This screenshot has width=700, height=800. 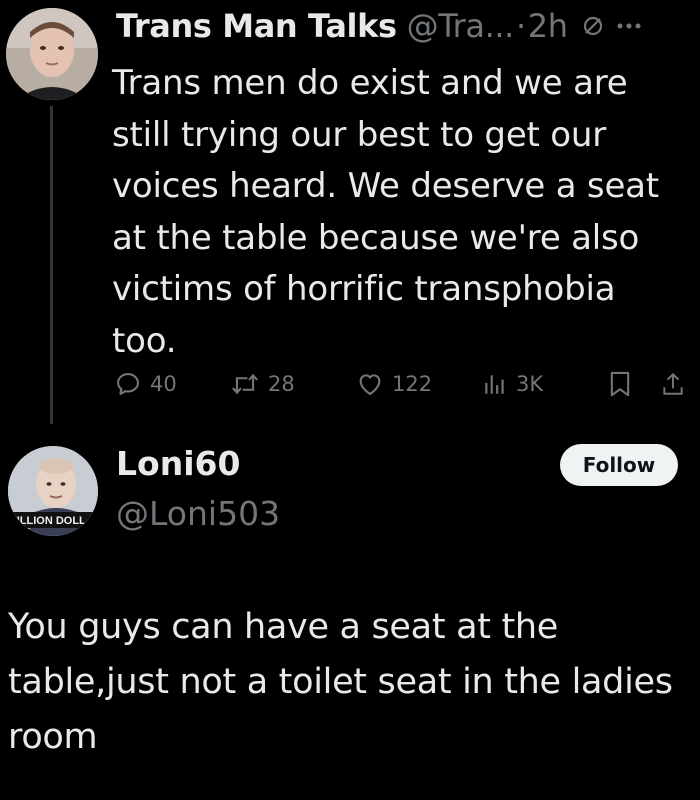 What do you see at coordinates (512, 384) in the screenshot?
I see `views-button: 3K` at bounding box center [512, 384].